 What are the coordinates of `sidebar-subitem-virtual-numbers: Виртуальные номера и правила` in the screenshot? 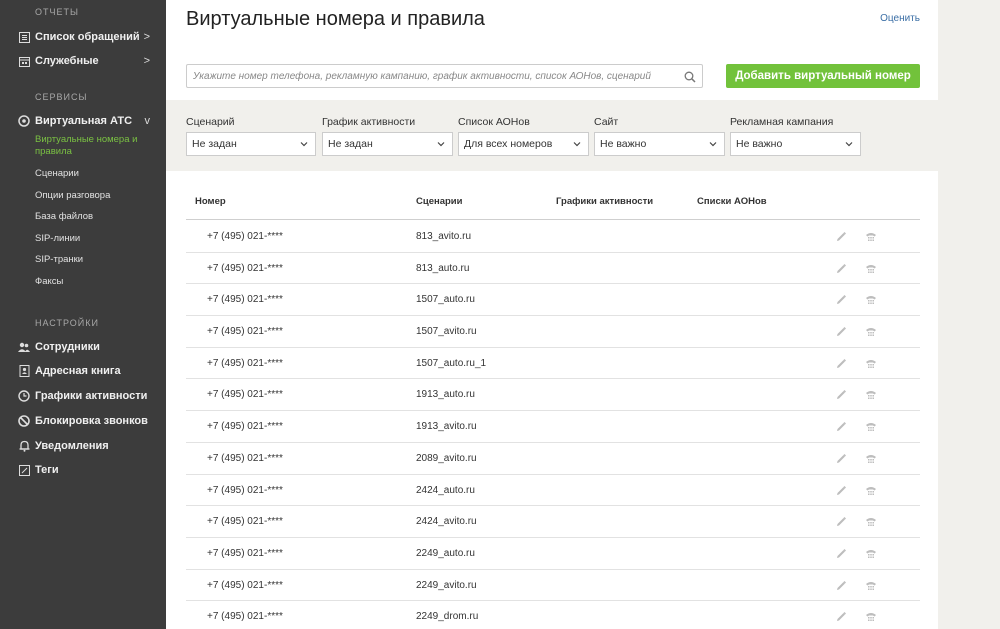 It's located at (95, 146).